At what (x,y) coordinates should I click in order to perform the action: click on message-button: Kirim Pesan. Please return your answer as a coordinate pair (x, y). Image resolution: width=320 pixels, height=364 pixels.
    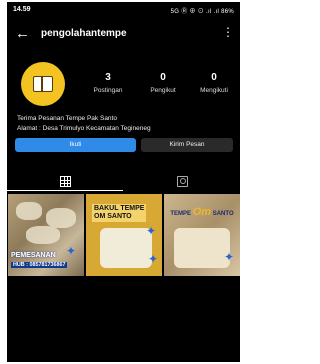
    Looking at the image, I should click on (187, 145).